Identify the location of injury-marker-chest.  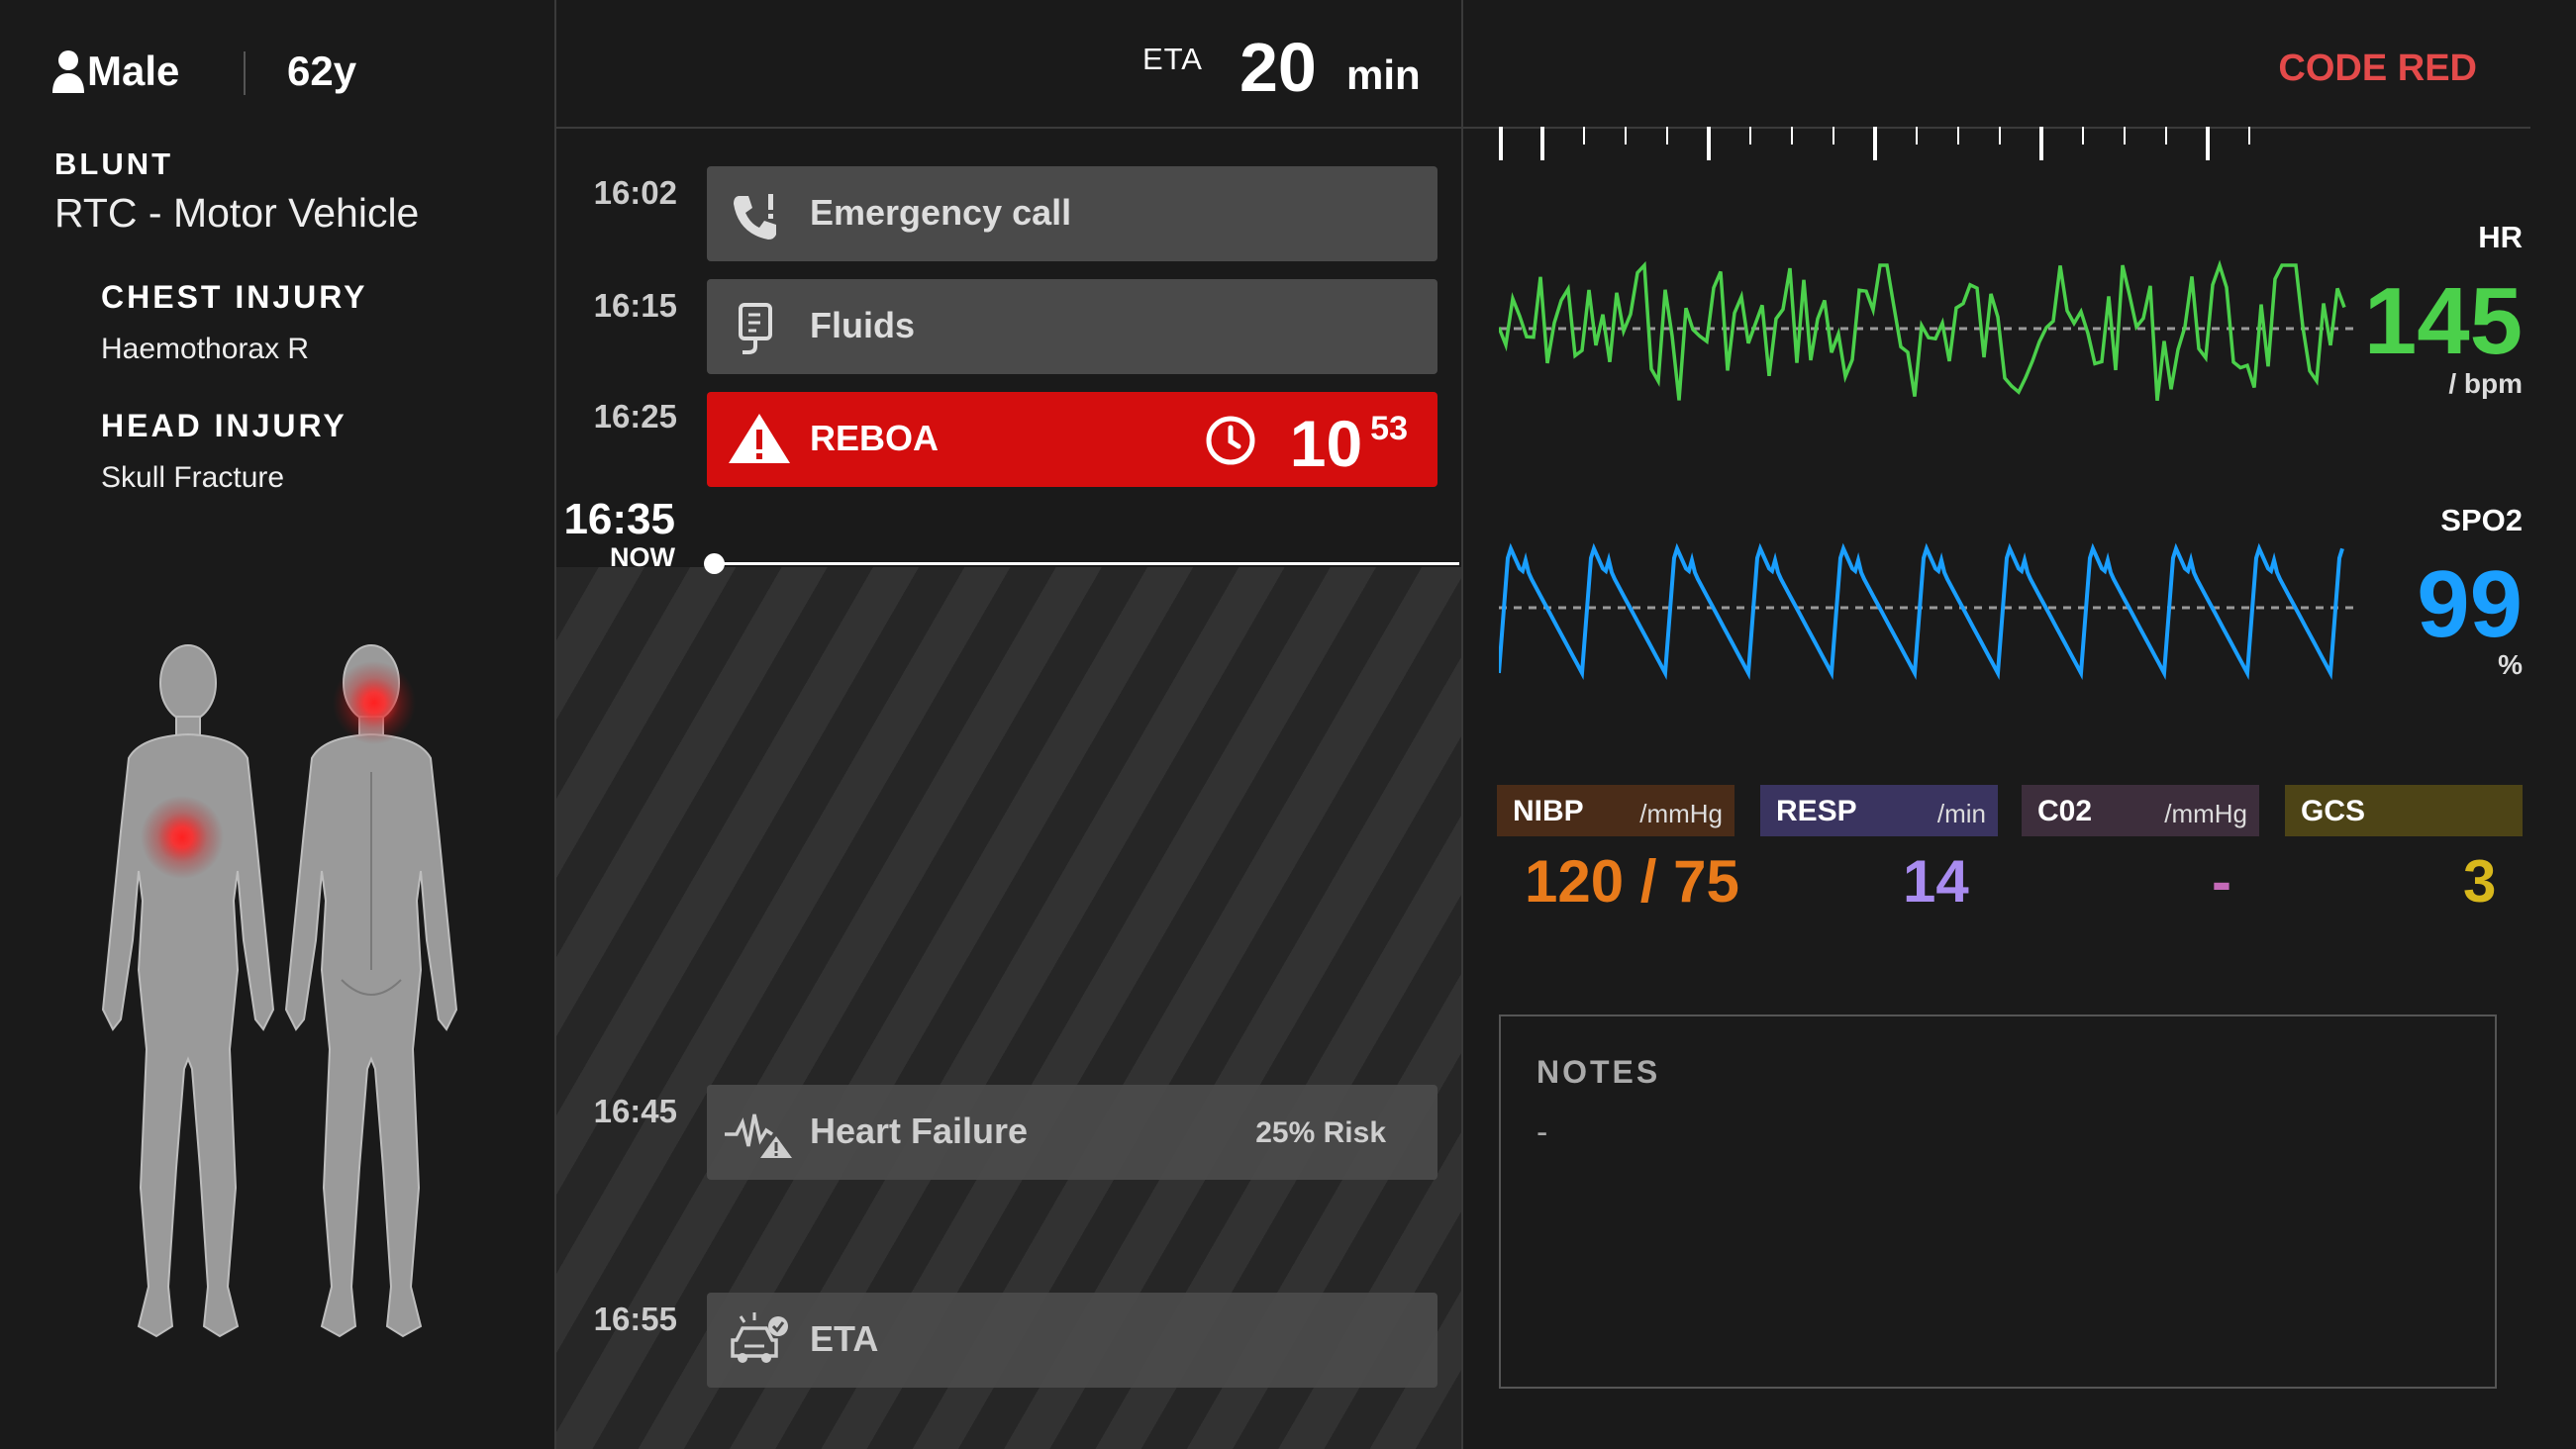
(182, 837).